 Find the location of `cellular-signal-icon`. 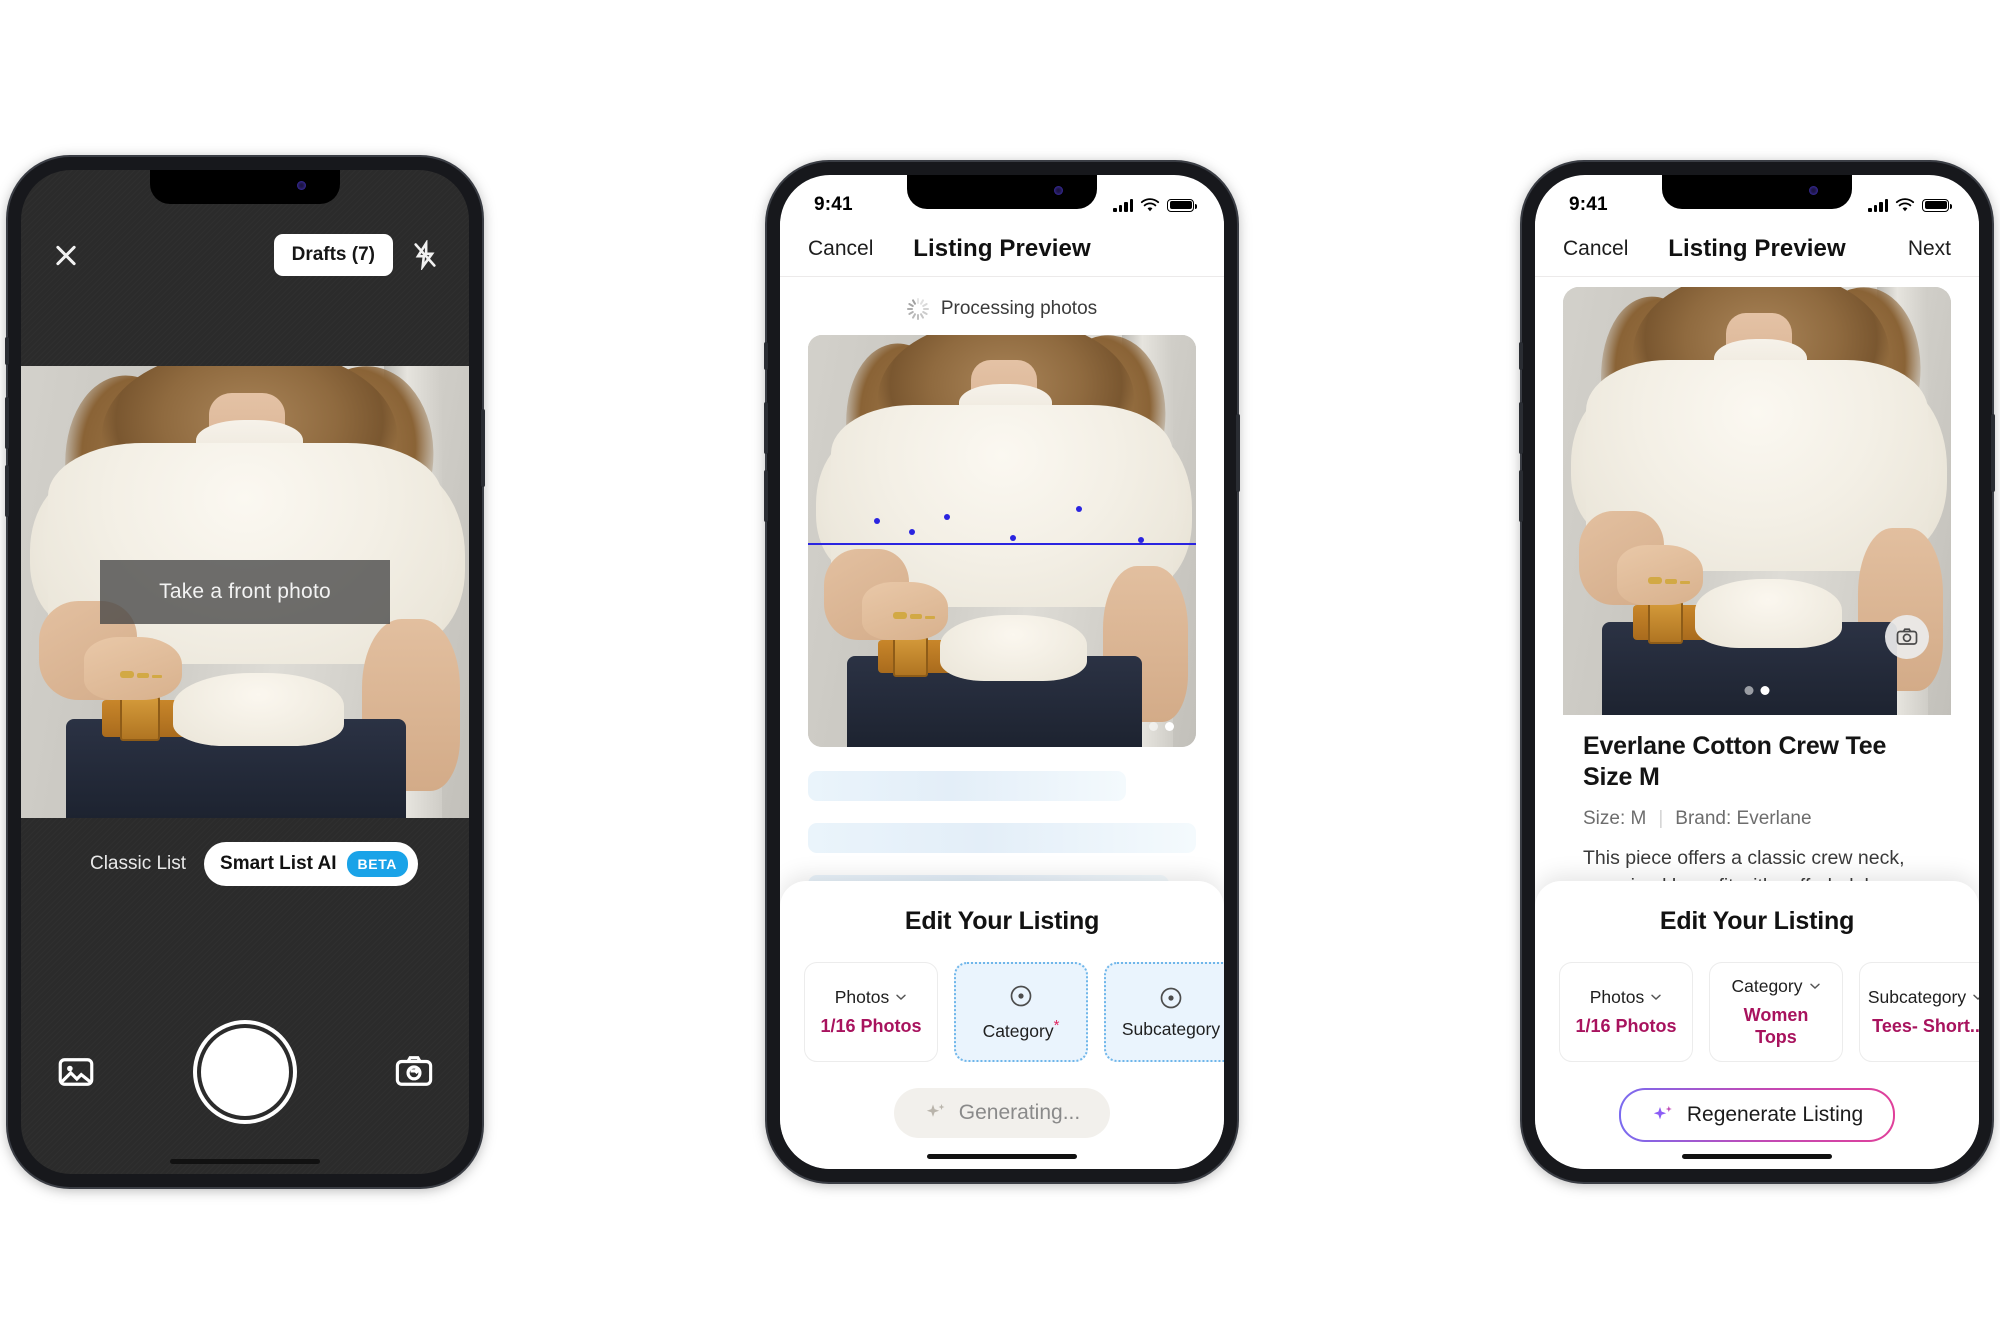

cellular-signal-icon is located at coordinates (1878, 205).